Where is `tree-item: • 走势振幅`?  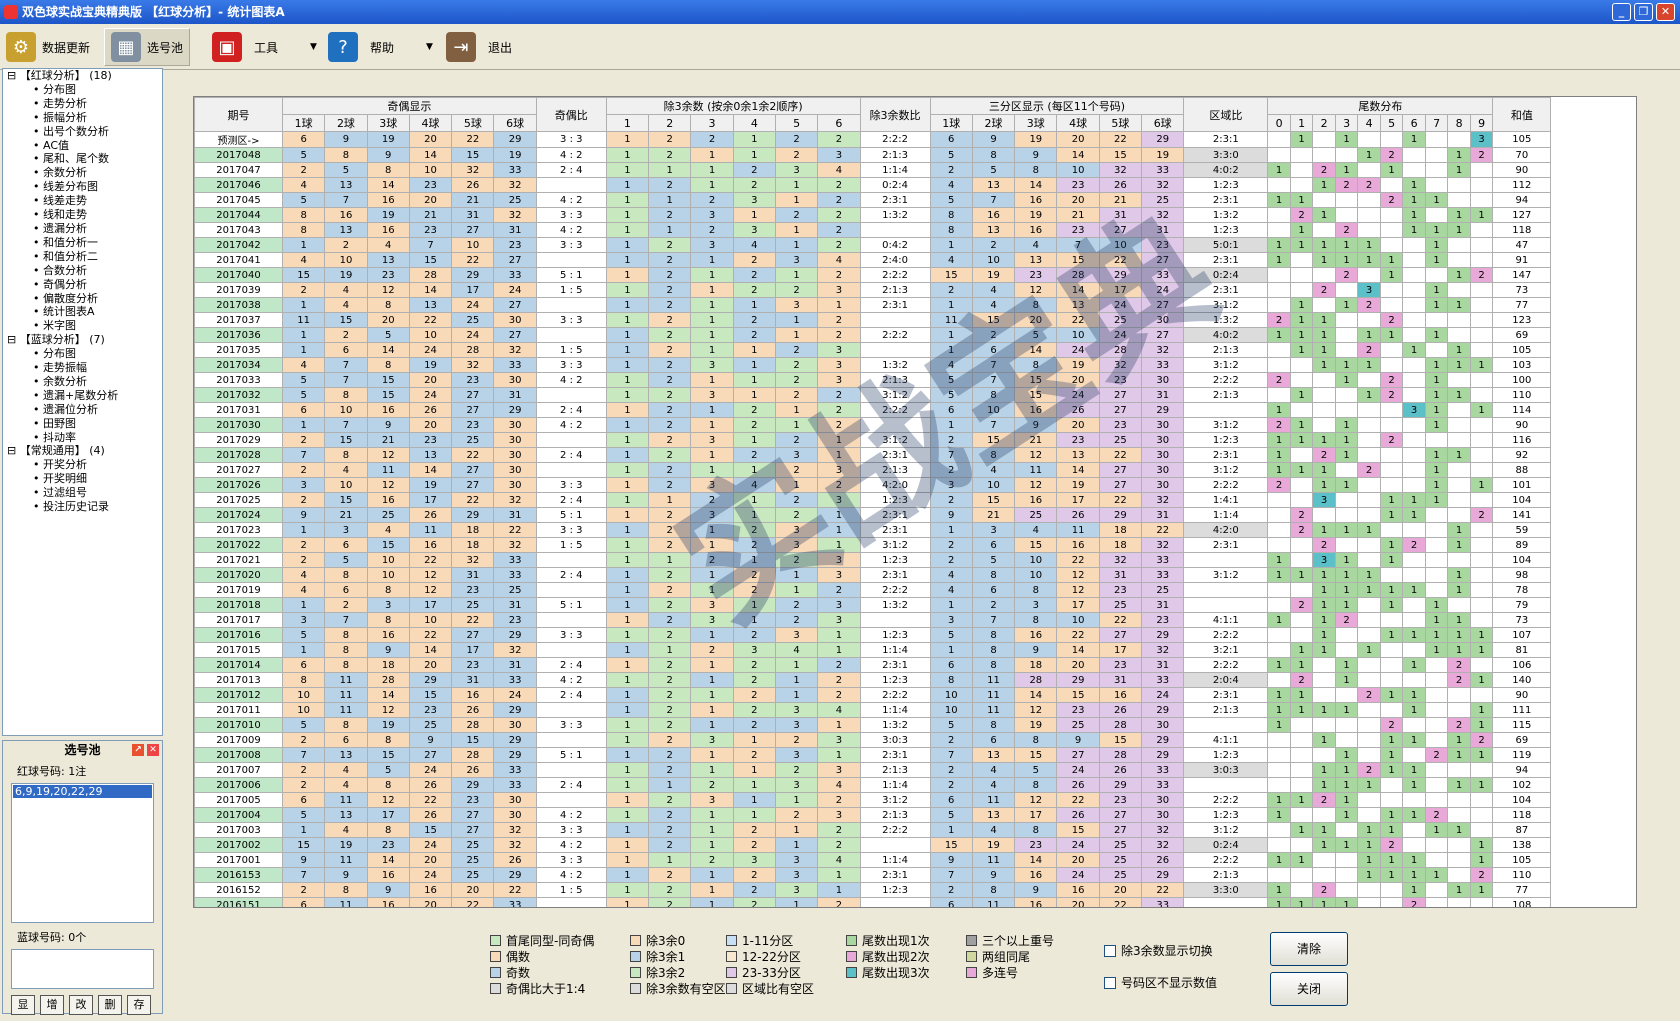
tree-item: • 走势振幅 is located at coordinates (82, 368).